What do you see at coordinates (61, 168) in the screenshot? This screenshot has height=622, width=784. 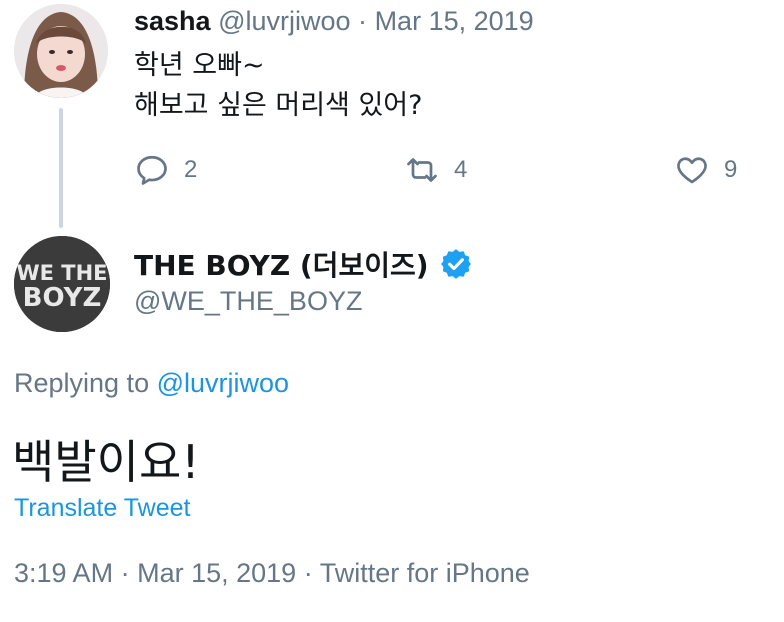 I see `thread-line` at bounding box center [61, 168].